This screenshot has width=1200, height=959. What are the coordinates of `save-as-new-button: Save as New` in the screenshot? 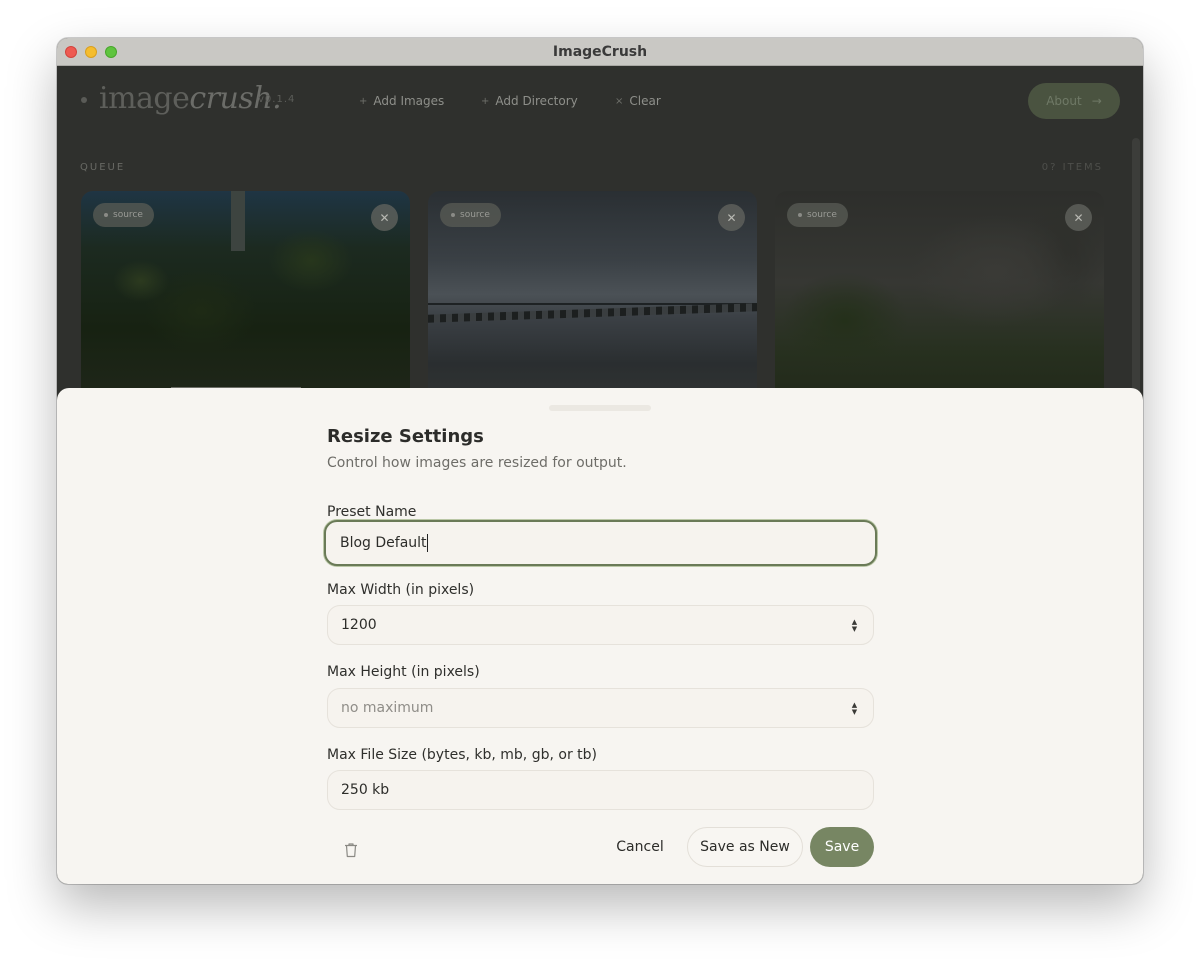 It's located at (745, 847).